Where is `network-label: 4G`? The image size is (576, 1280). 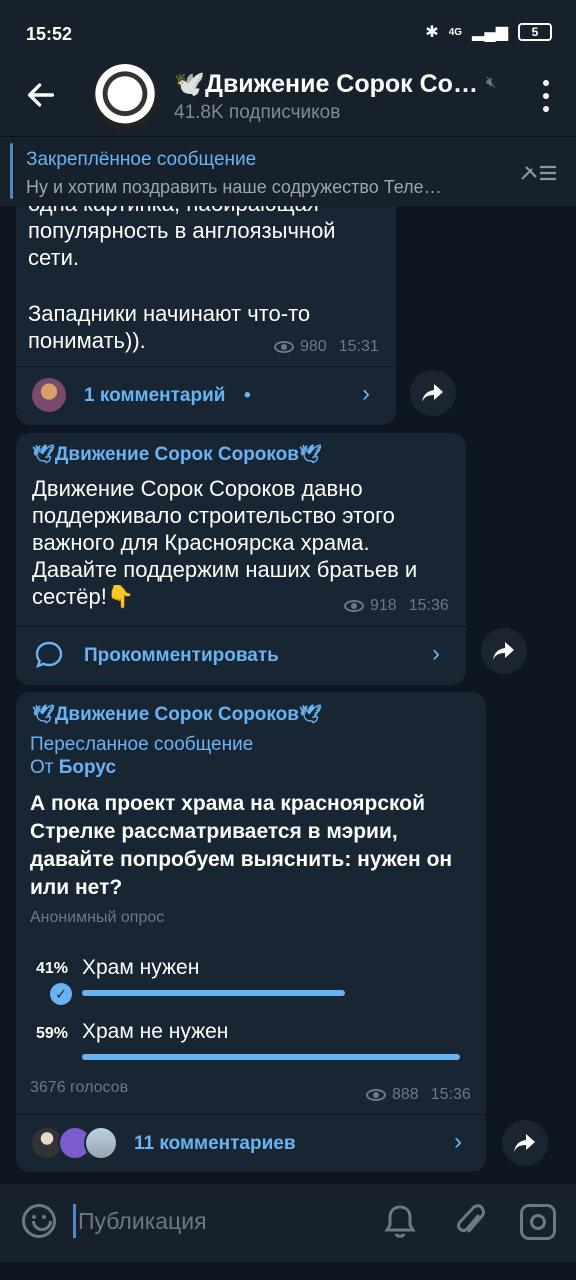
network-label: 4G is located at coordinates (455, 32).